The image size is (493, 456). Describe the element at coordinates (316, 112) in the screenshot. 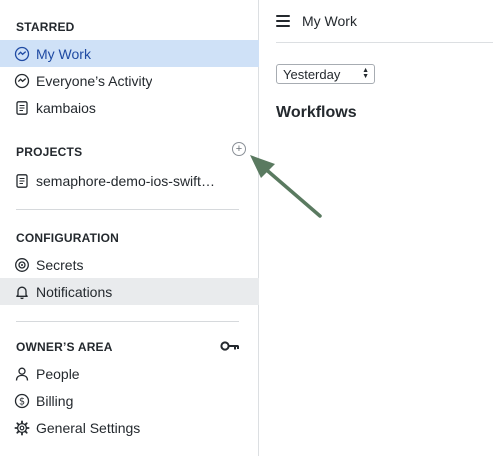

I see `workflows-heading: Workflows` at that location.